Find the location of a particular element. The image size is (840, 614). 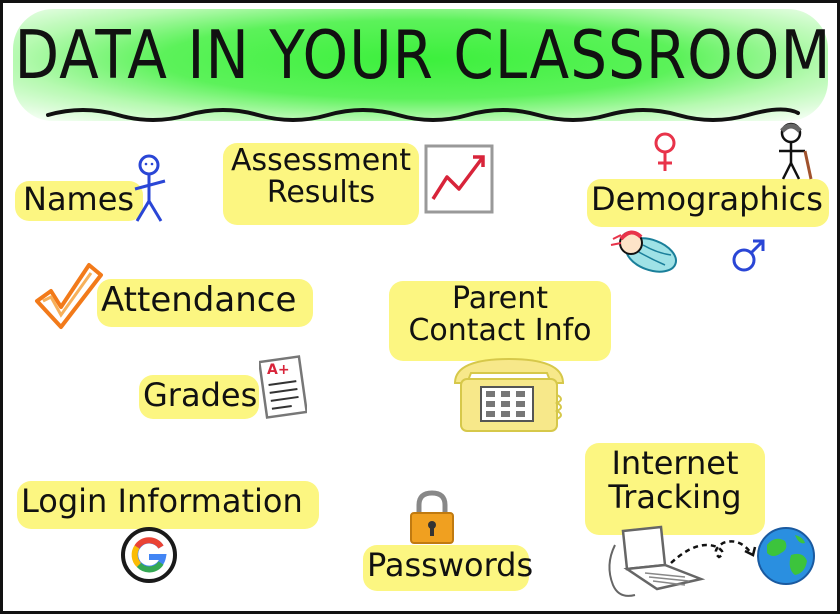

demographics-label: Demographics is located at coordinates (707, 199).